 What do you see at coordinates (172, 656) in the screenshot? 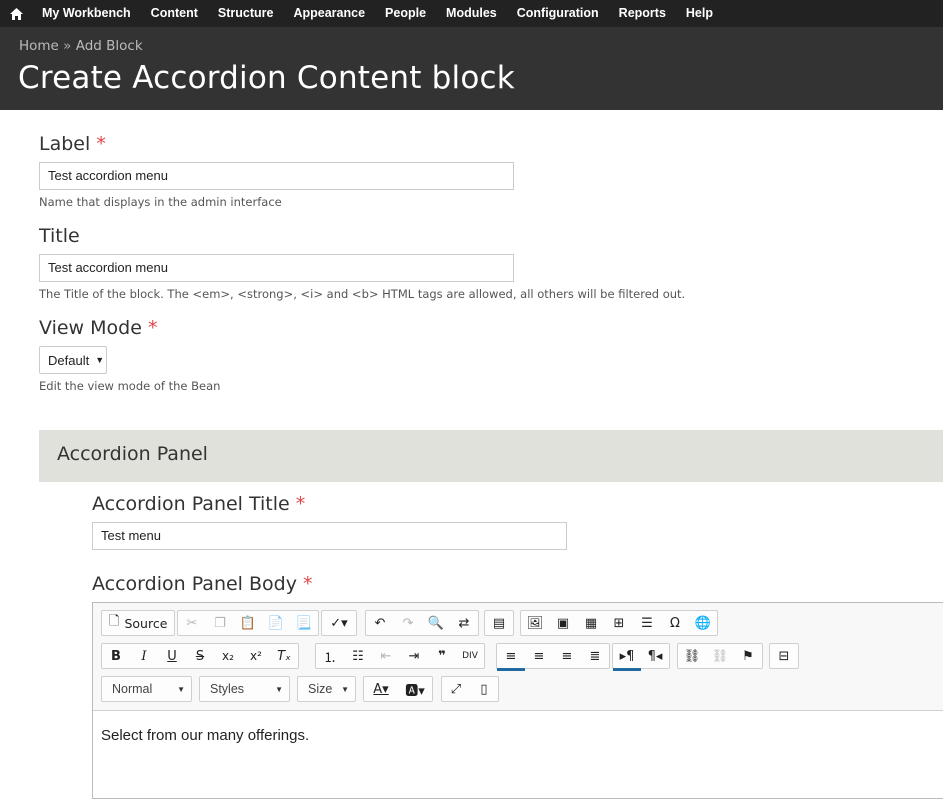
I see `underline-icon: U` at bounding box center [172, 656].